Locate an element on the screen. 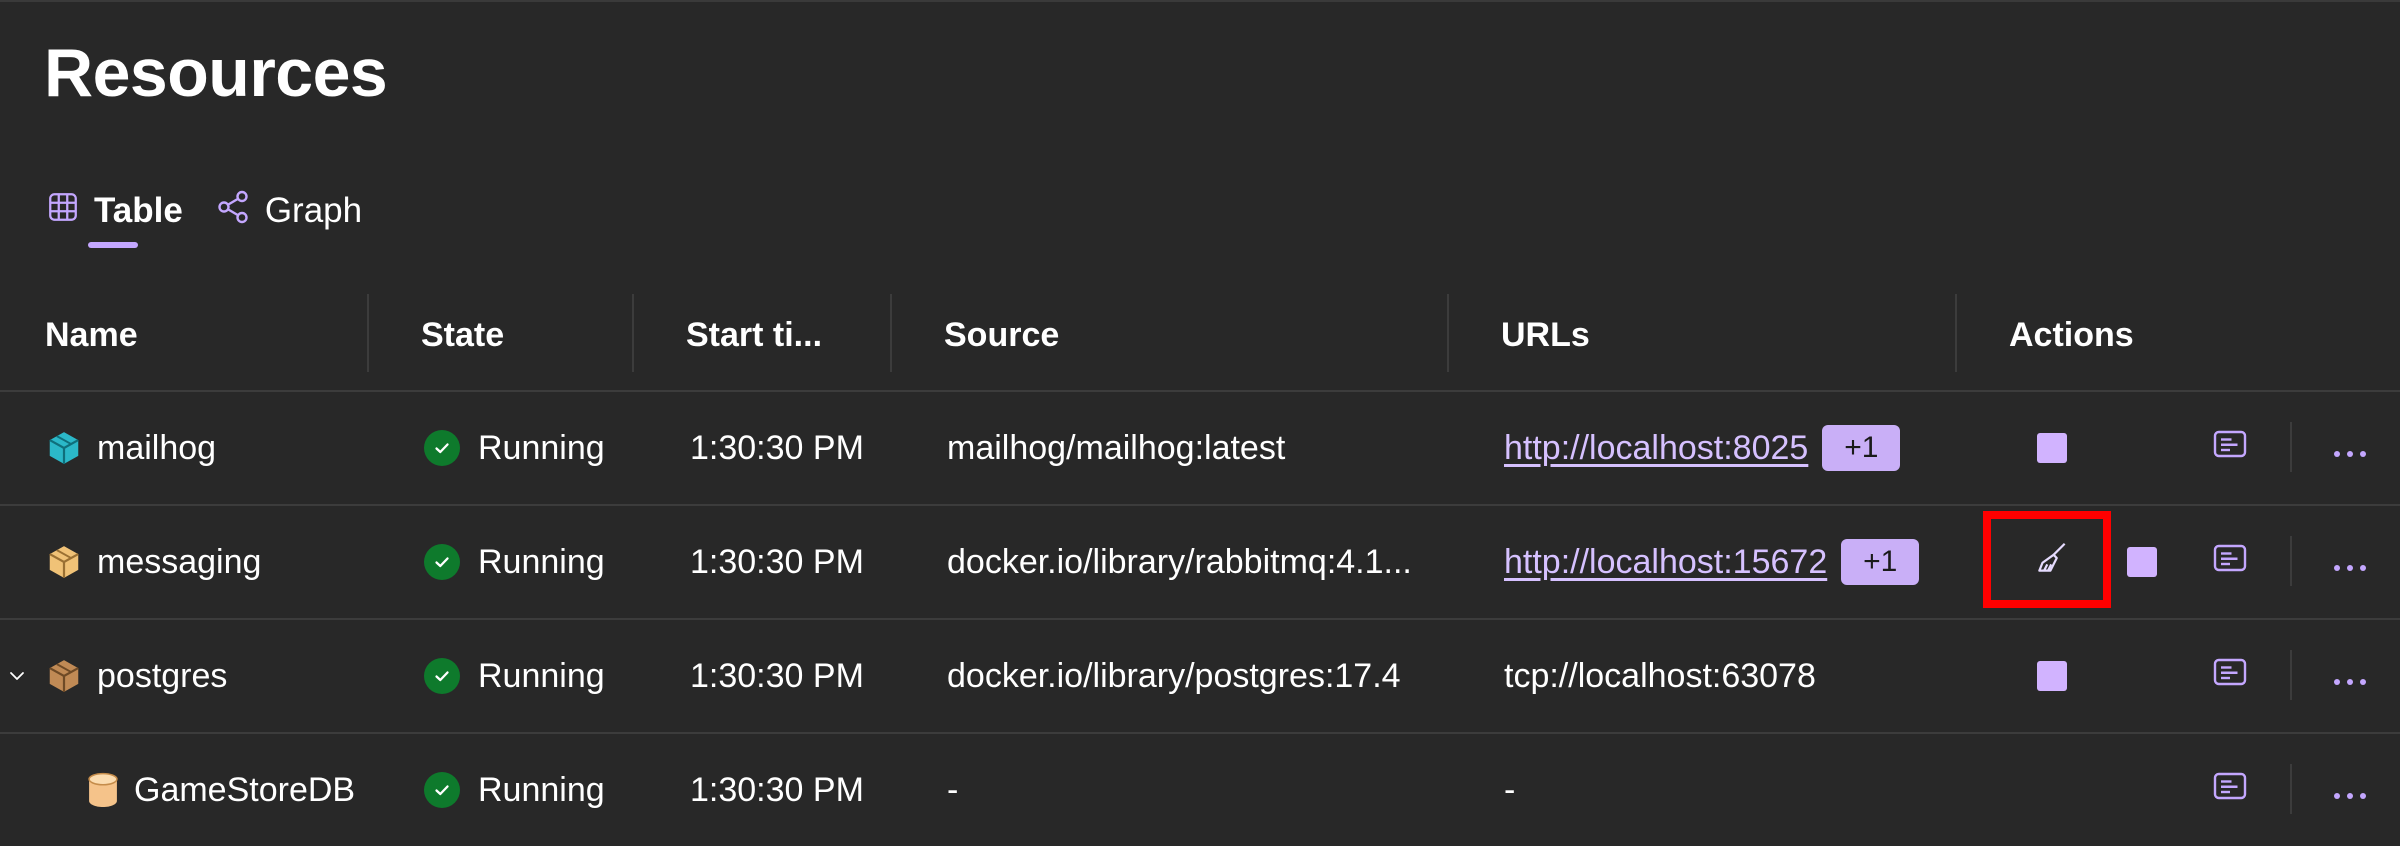 This screenshot has height=846, width=2400. name-cell: postgres is located at coordinates (136, 676).